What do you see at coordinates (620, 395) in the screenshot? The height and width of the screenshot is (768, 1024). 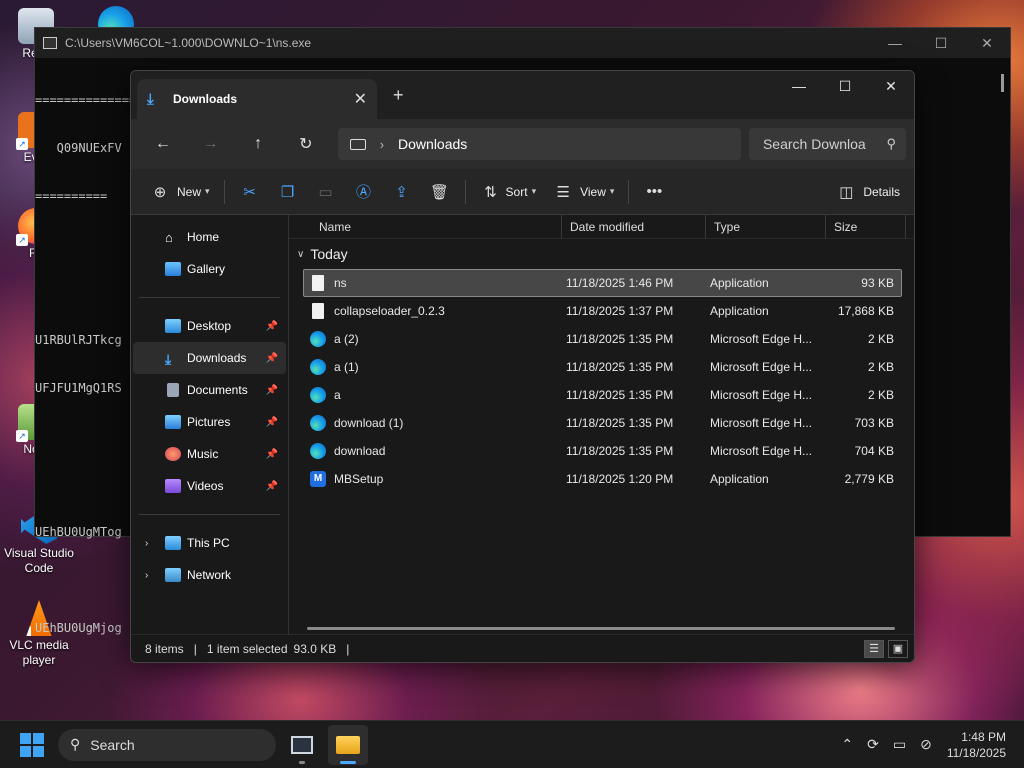 I see `file-date: 11/18/2025 1:35 PM` at bounding box center [620, 395].